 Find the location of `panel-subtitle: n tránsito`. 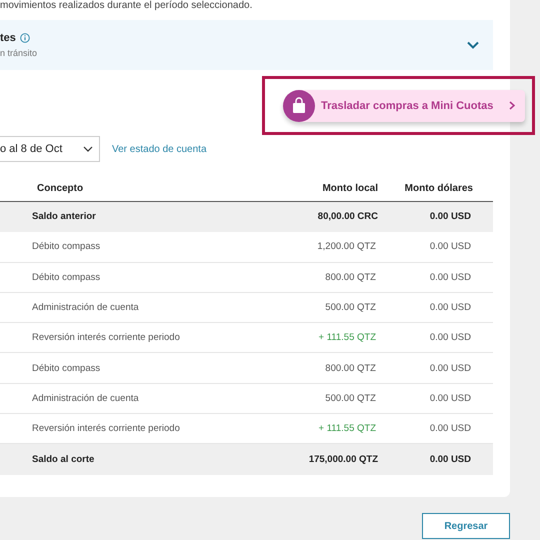

panel-subtitle: n tránsito is located at coordinates (19, 53).